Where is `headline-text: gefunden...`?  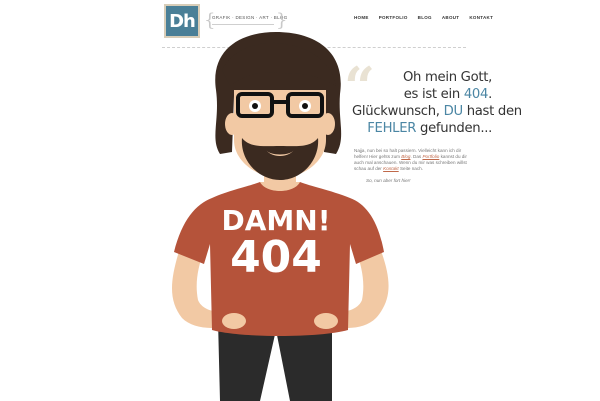 headline-text: gefunden... is located at coordinates (454, 128).